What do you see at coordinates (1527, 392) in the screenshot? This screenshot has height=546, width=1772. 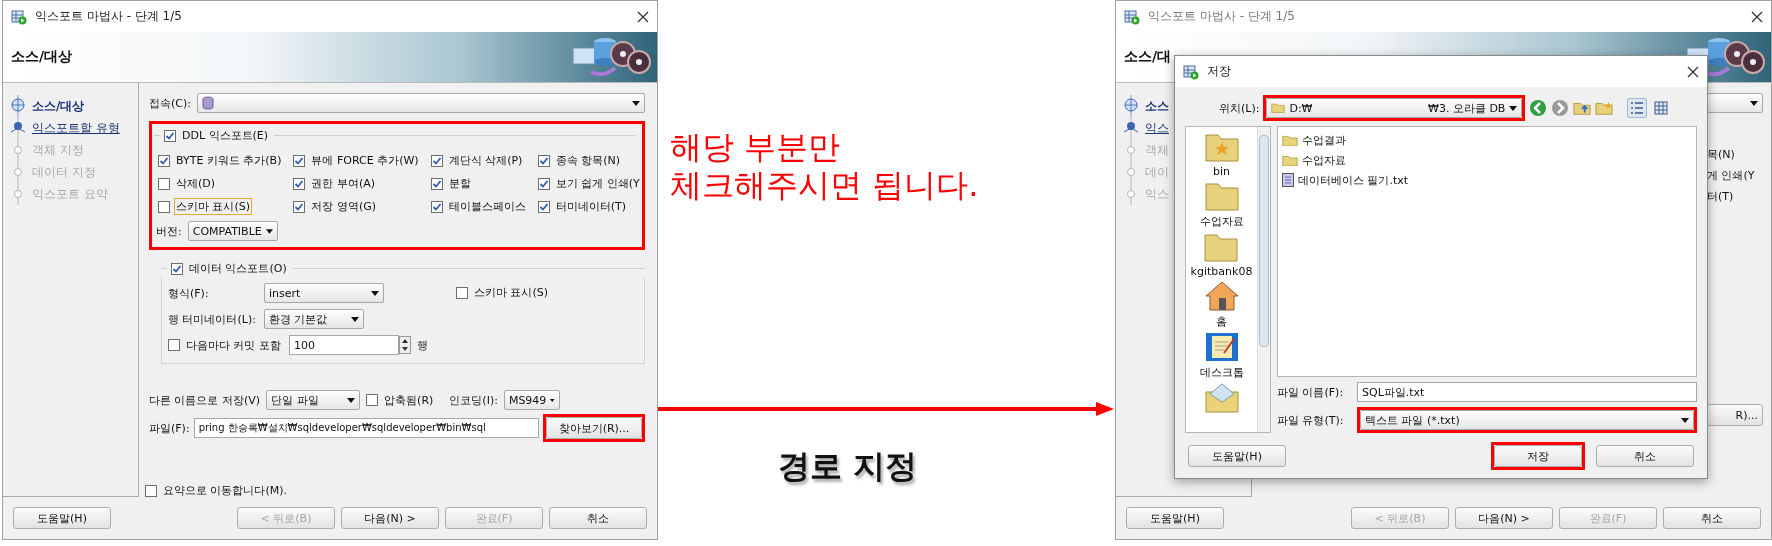 I see `file-name-field: SQL파일.txt` at bounding box center [1527, 392].